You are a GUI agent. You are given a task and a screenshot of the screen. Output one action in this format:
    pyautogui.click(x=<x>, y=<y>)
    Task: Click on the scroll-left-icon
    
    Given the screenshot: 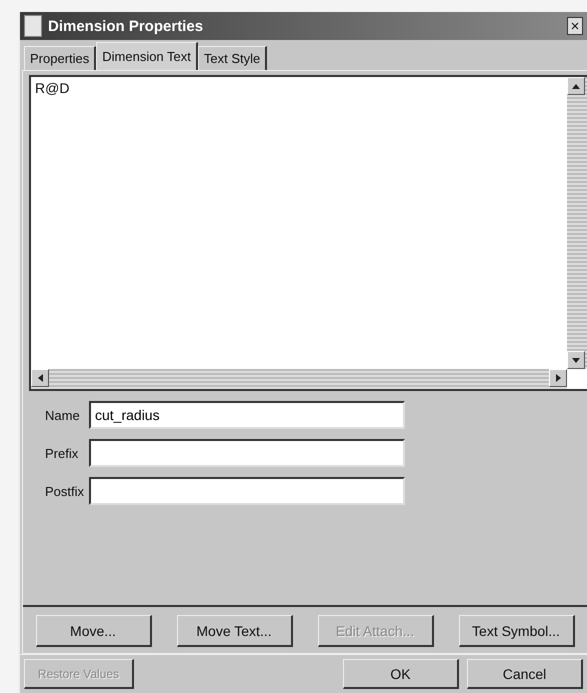 What is the action you would take?
    pyautogui.click(x=40, y=378)
    